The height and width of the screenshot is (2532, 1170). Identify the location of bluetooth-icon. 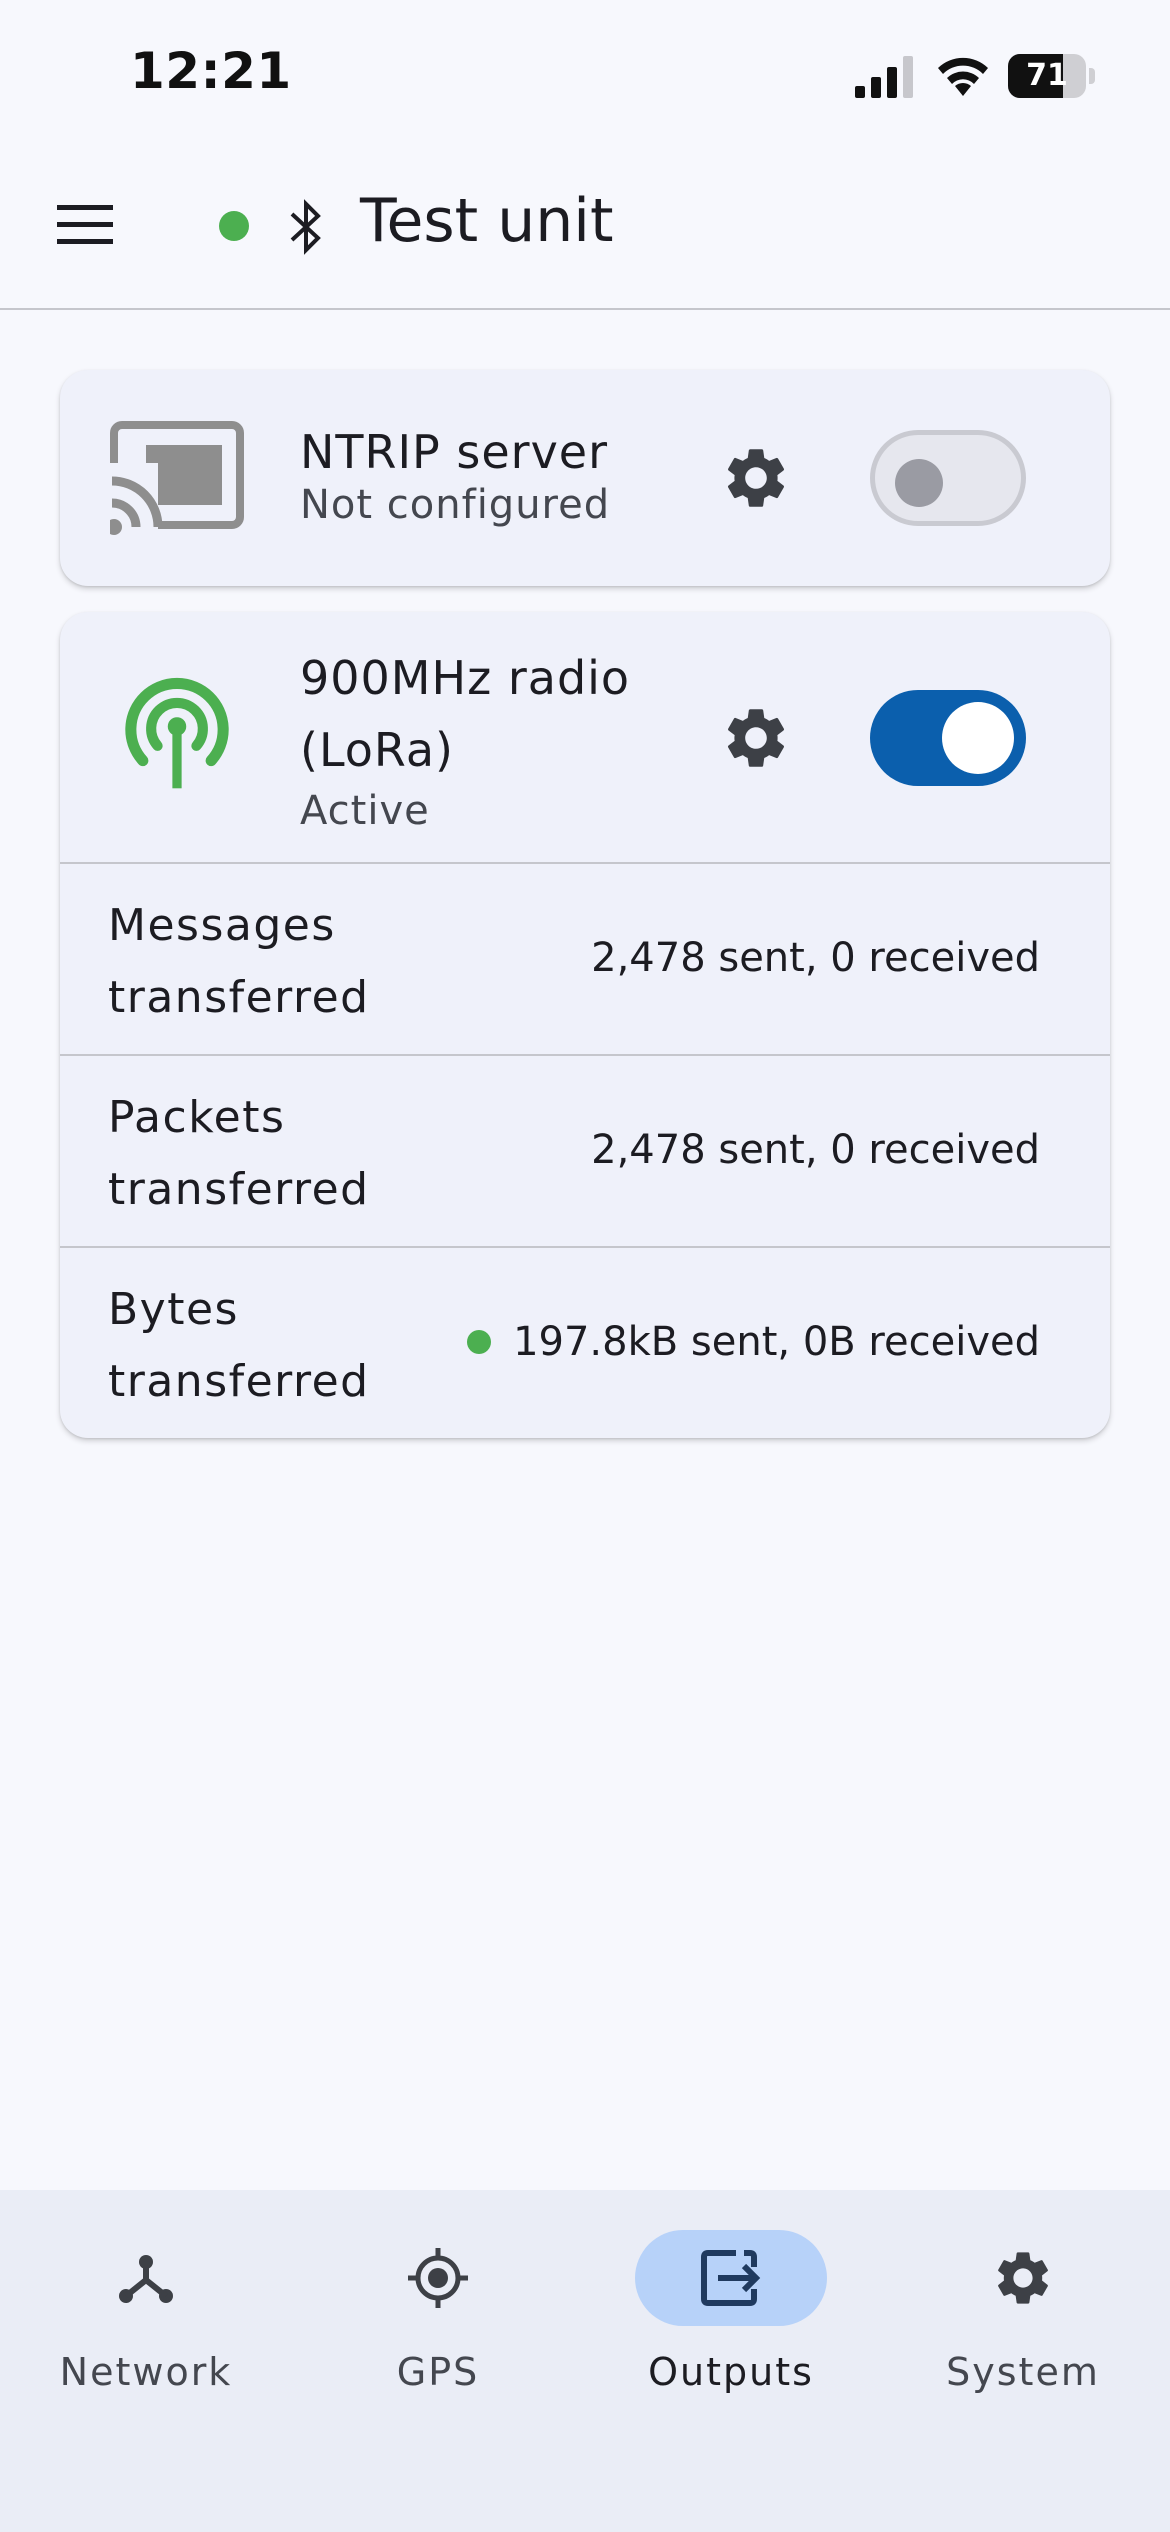
(305, 227).